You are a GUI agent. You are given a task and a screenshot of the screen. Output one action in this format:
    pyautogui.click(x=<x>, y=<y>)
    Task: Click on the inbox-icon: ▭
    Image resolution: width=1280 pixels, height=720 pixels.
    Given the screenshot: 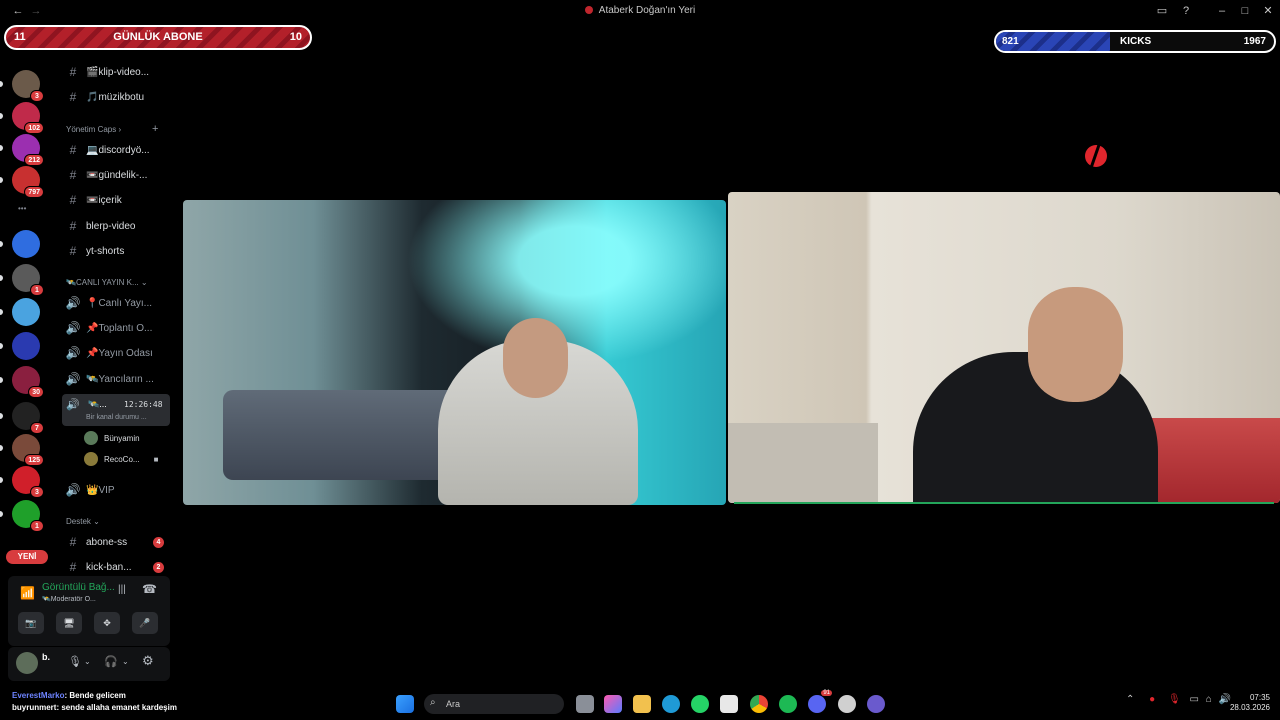 What is the action you would take?
    pyautogui.click(x=1162, y=11)
    